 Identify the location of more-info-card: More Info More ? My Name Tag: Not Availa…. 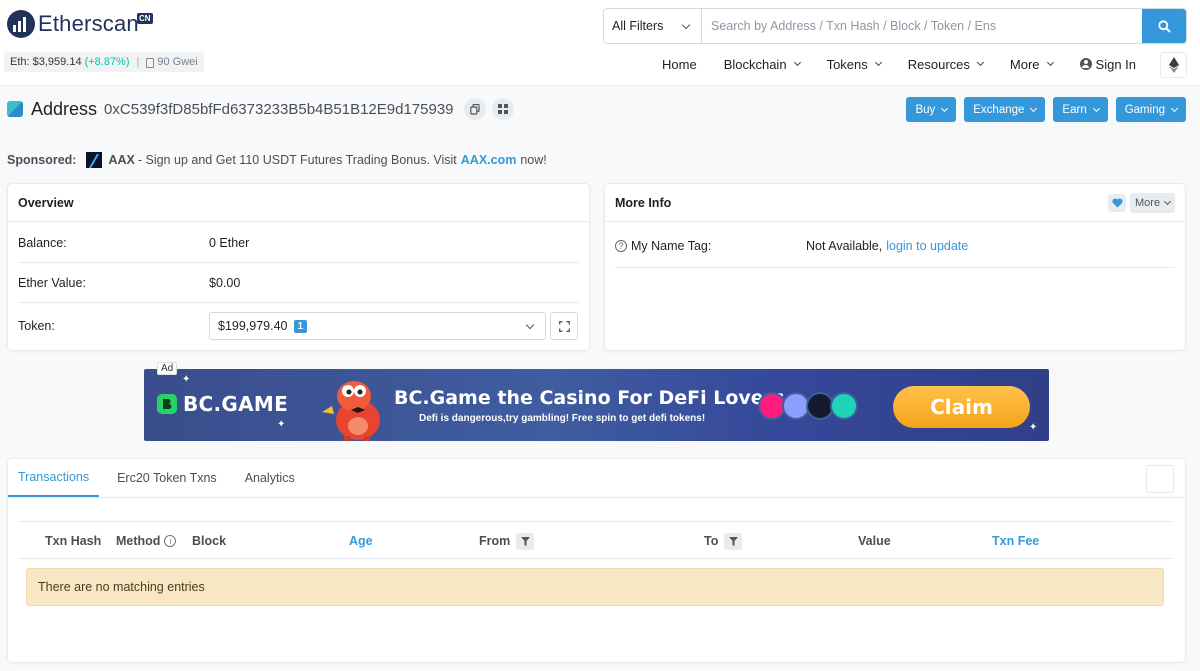
(895, 267).